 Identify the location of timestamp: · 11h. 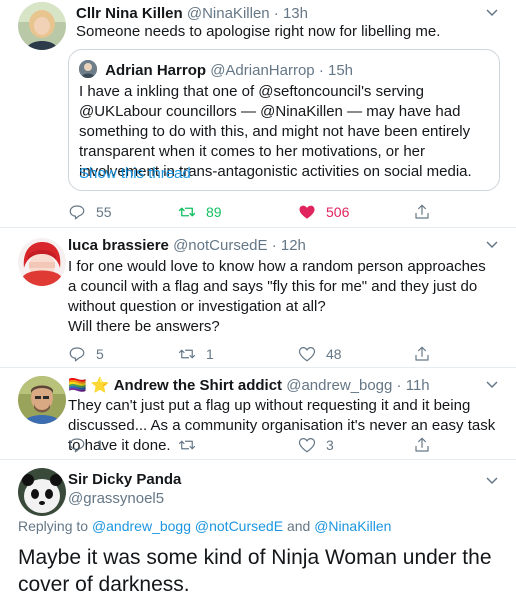
(413, 385).